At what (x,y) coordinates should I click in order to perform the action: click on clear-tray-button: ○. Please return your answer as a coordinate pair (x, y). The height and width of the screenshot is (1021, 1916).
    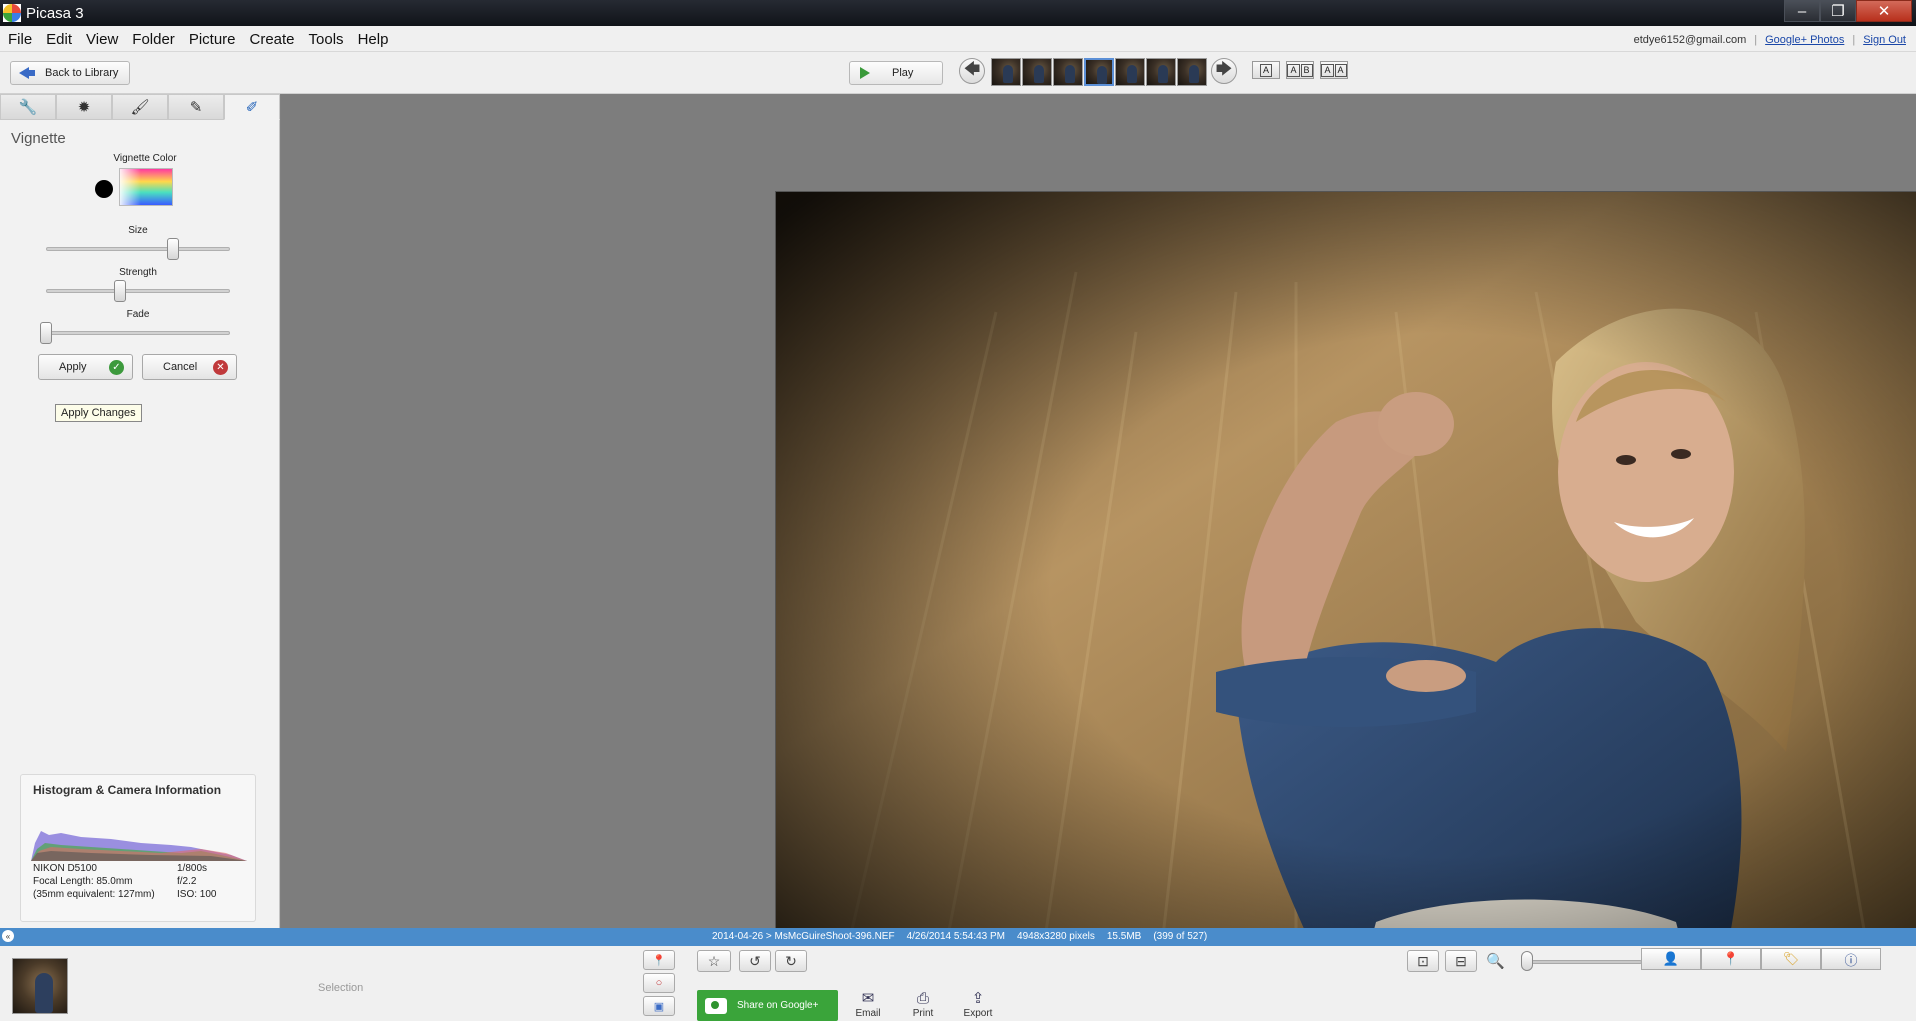
    Looking at the image, I should click on (659, 983).